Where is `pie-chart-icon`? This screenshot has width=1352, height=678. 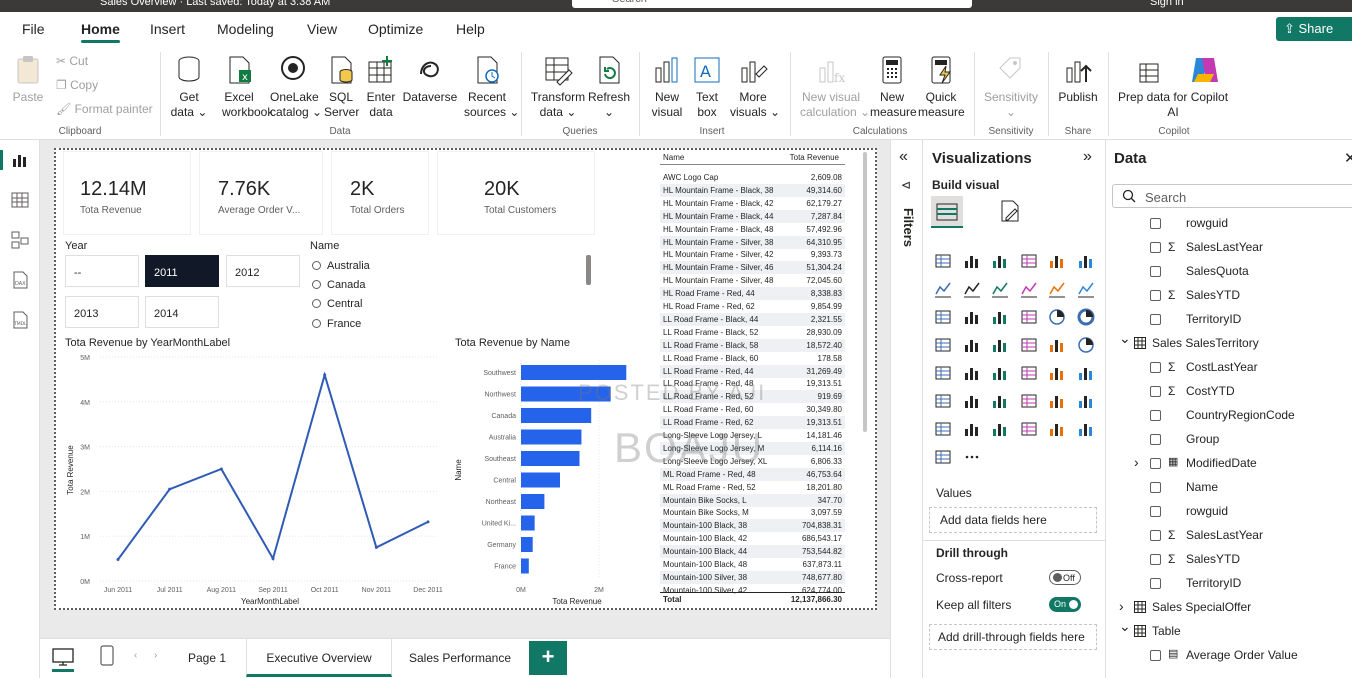 pie-chart-icon is located at coordinates (1057, 317).